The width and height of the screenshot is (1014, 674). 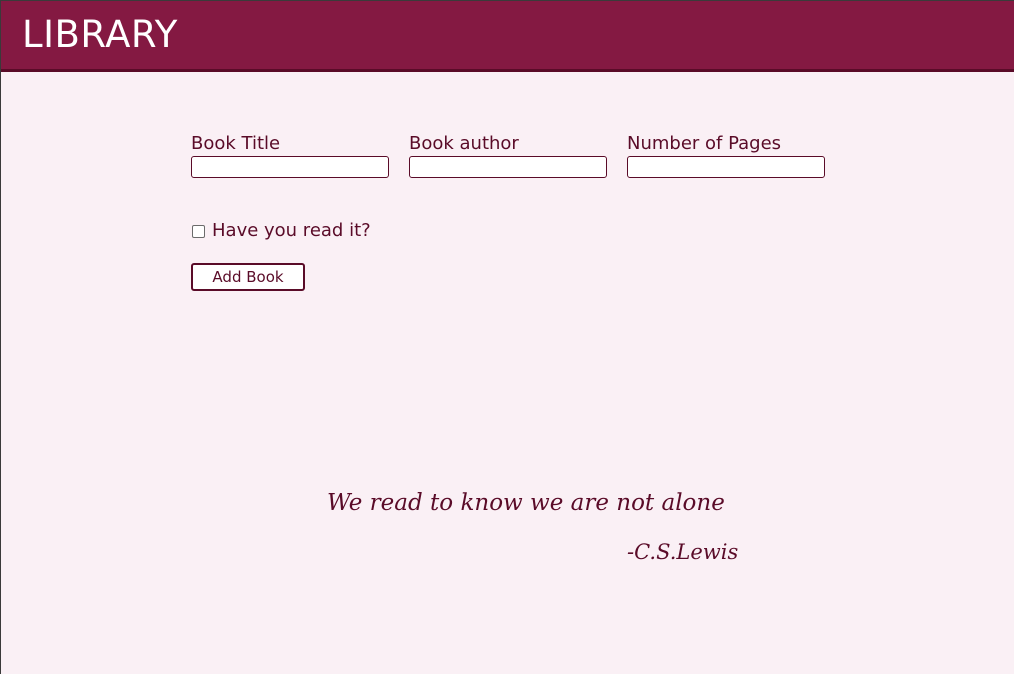 What do you see at coordinates (198, 231) in the screenshot?
I see `read-checkbox` at bounding box center [198, 231].